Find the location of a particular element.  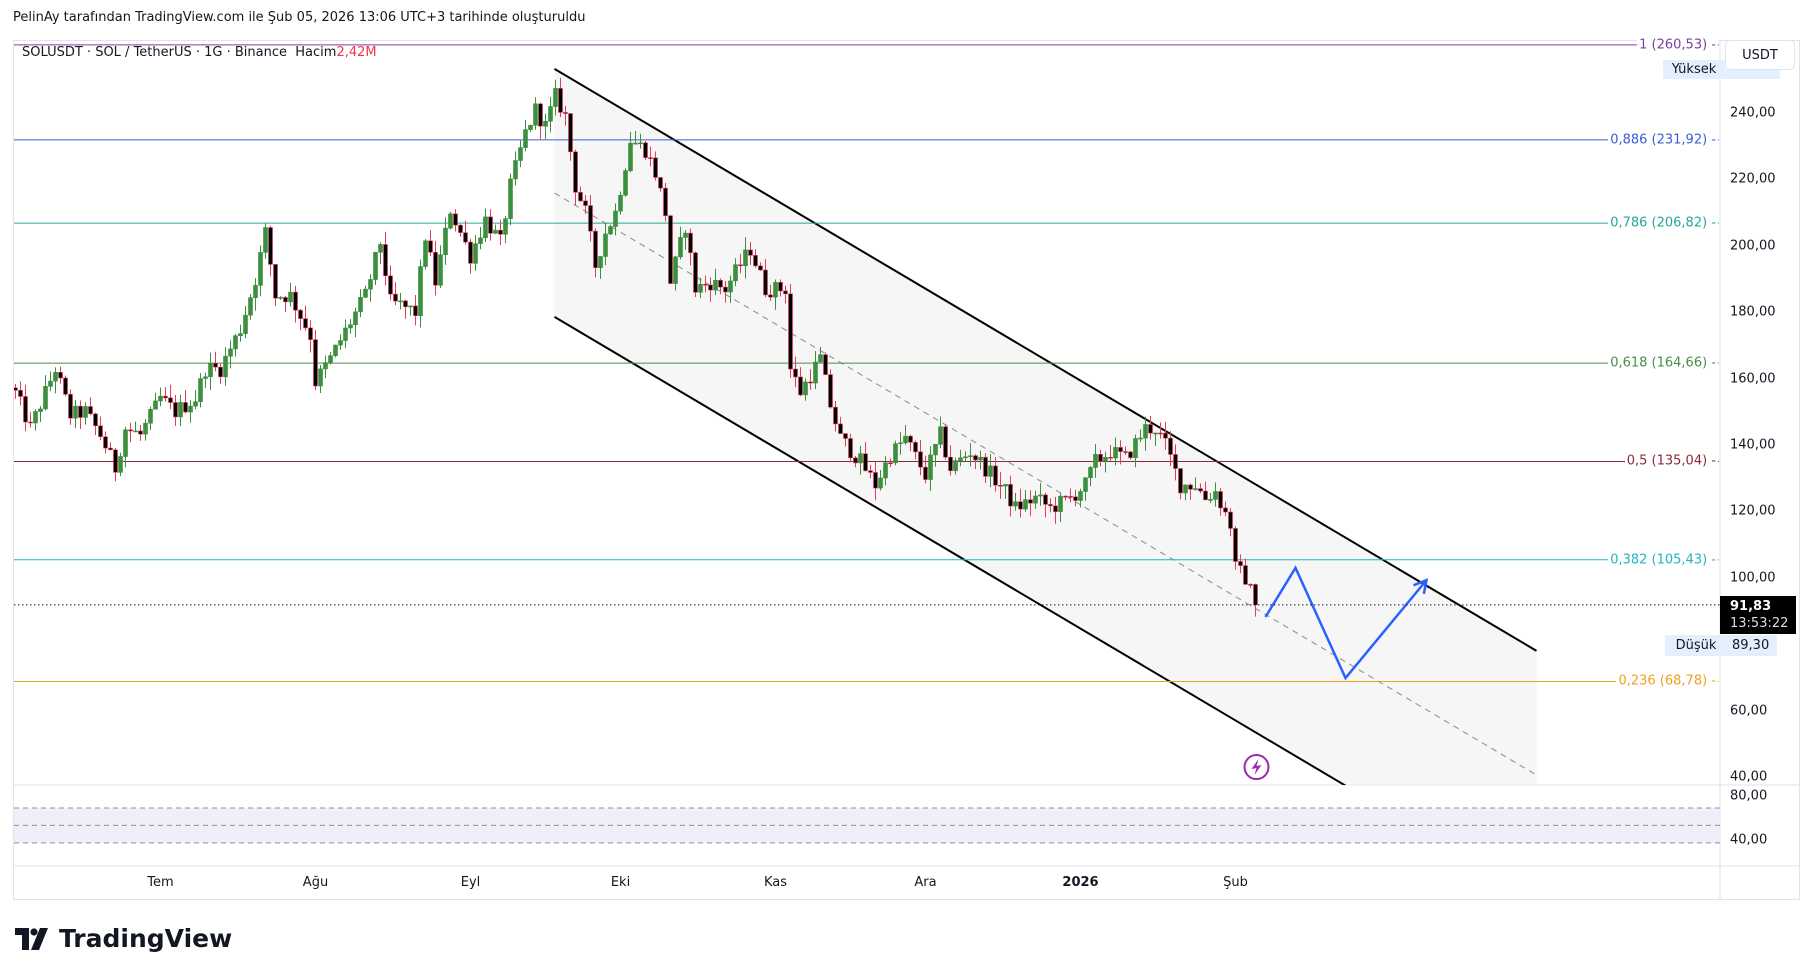

fib-level-label: 0,382 (105,43) - is located at coordinates (1663, 560).